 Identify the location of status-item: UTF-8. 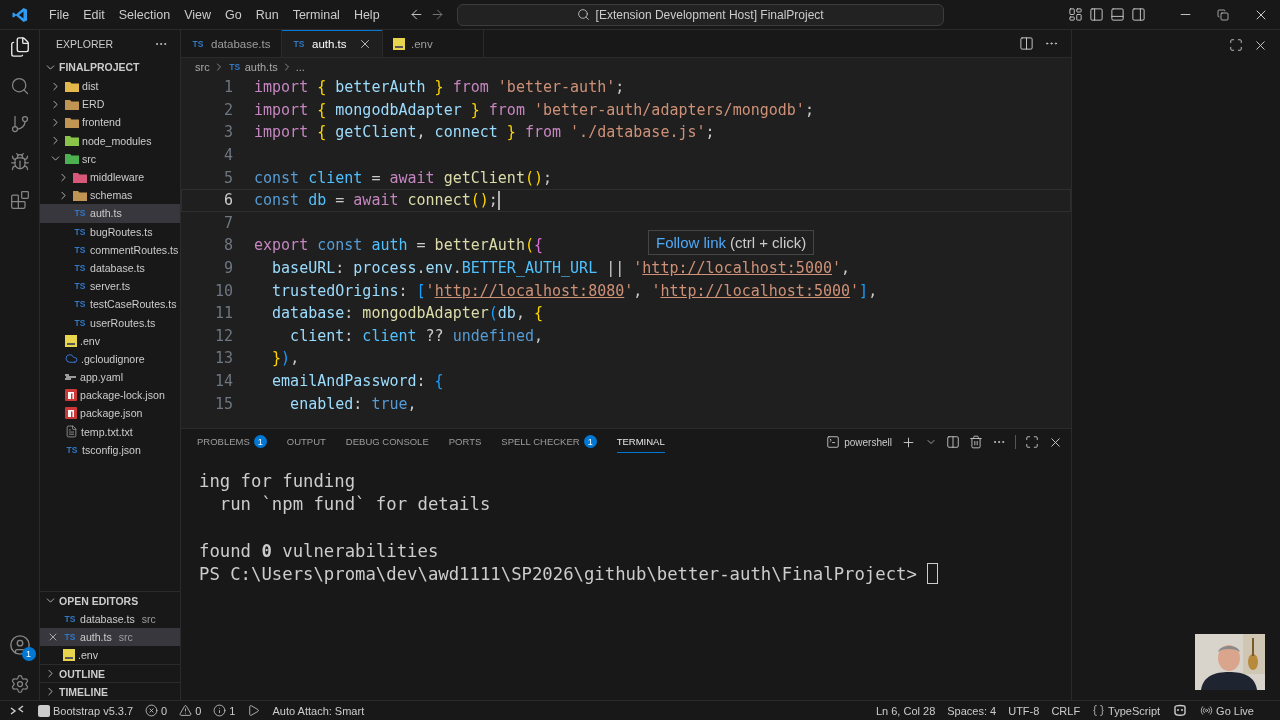
(1024, 710).